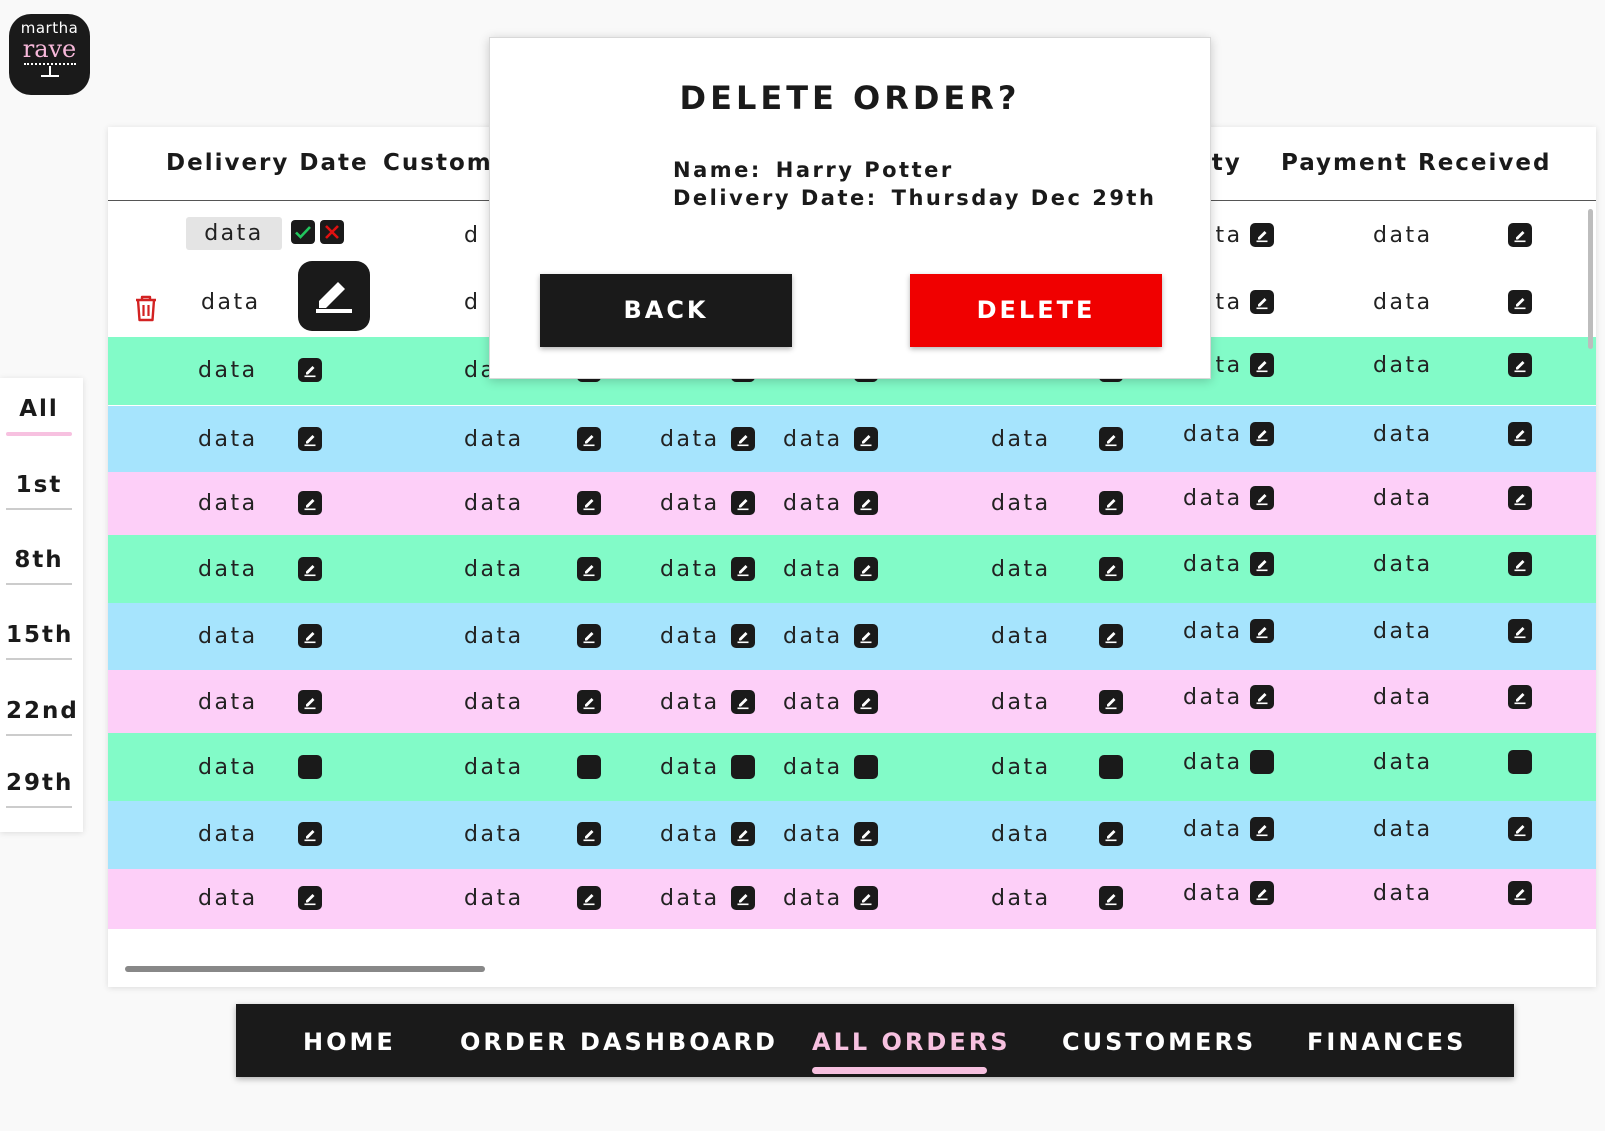 The image size is (1605, 1131). Describe the element at coordinates (619, 1042) in the screenshot. I see `nav-order-dashboard: ORDER DASHBOARD` at that location.